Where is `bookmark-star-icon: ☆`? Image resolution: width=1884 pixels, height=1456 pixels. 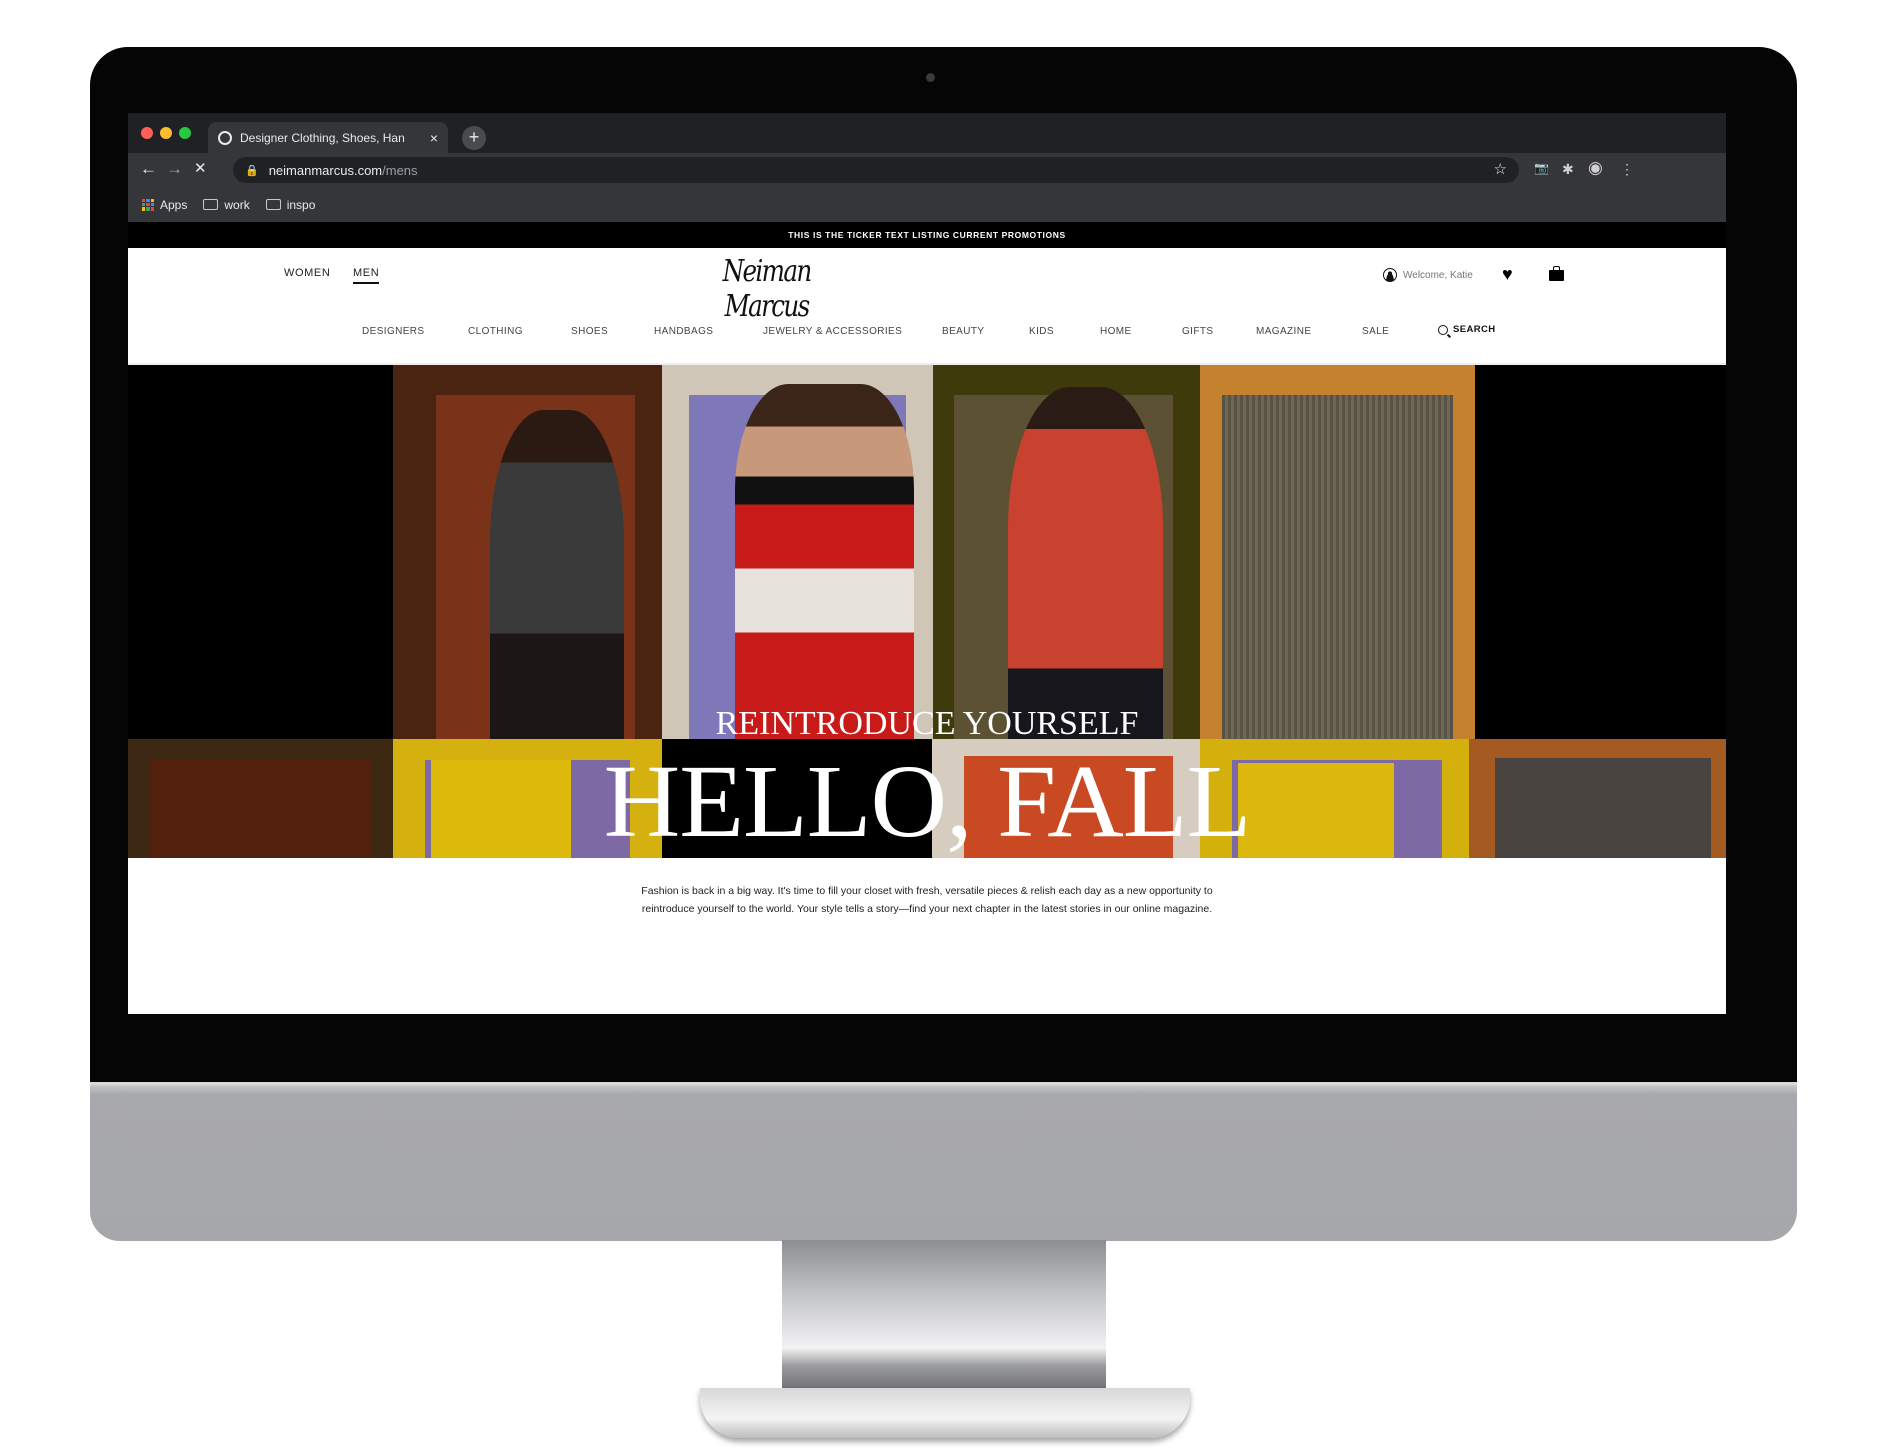
bookmark-star-icon: ☆ is located at coordinates (1500, 169).